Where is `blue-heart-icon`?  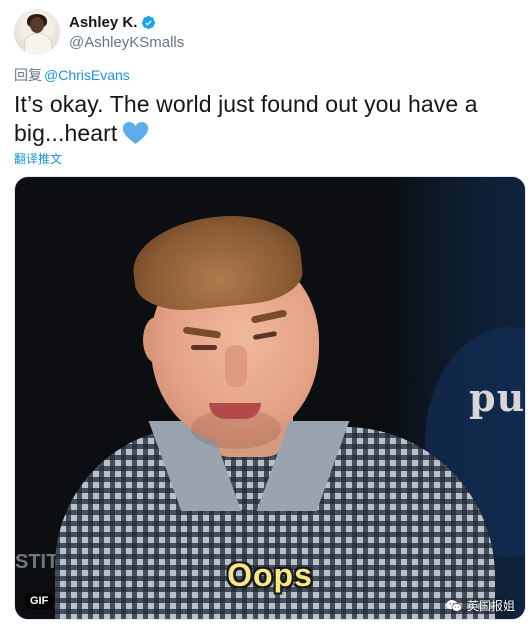
blue-heart-icon is located at coordinates (136, 133).